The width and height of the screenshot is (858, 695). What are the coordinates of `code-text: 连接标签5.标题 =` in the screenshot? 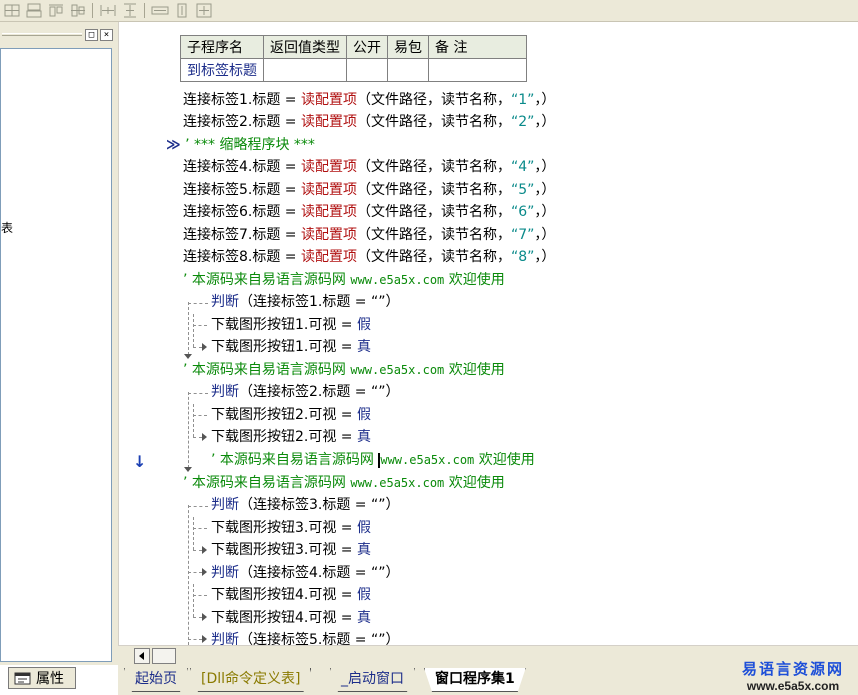 It's located at (242, 190).